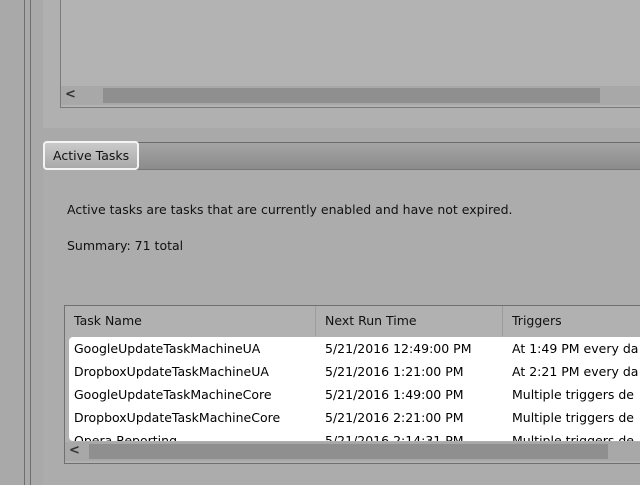  What do you see at coordinates (409, 321) in the screenshot?
I see `column-header-next-run-time: Next Run Time` at bounding box center [409, 321].